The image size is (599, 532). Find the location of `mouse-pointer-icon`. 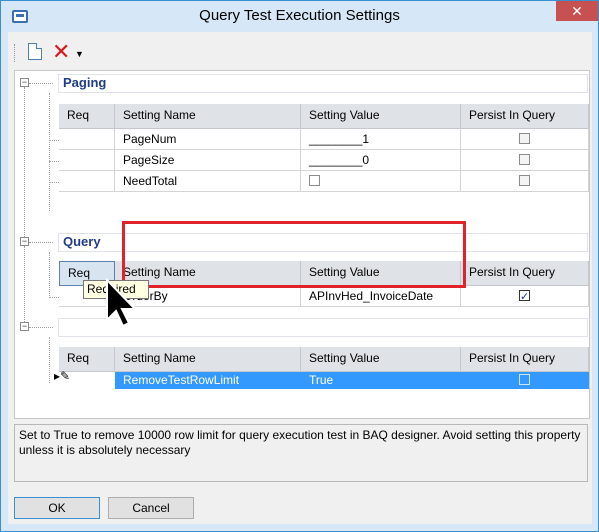

mouse-pointer-icon is located at coordinates (122, 303).